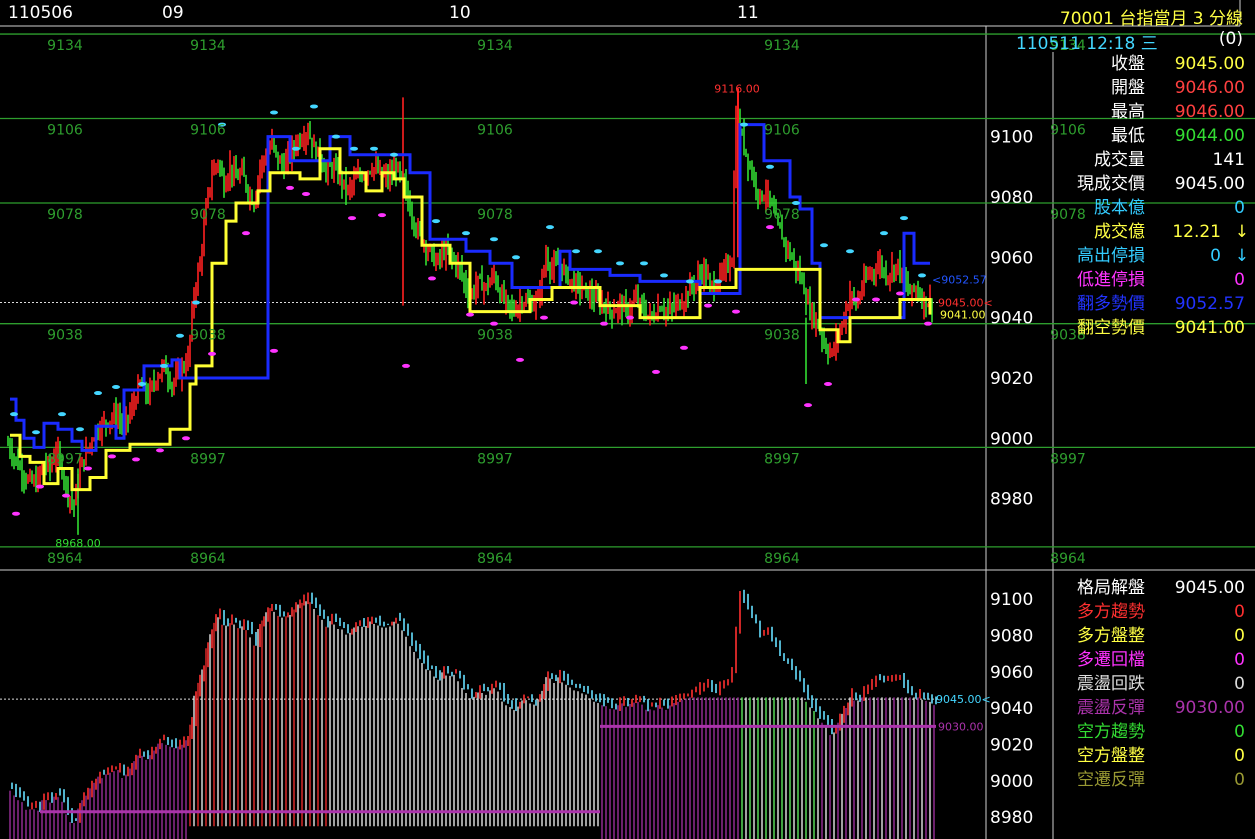 This screenshot has height=839, width=1255. Describe the element at coordinates (1011, 782) in the screenshot. I see `lower-y-tick: 9000` at that location.